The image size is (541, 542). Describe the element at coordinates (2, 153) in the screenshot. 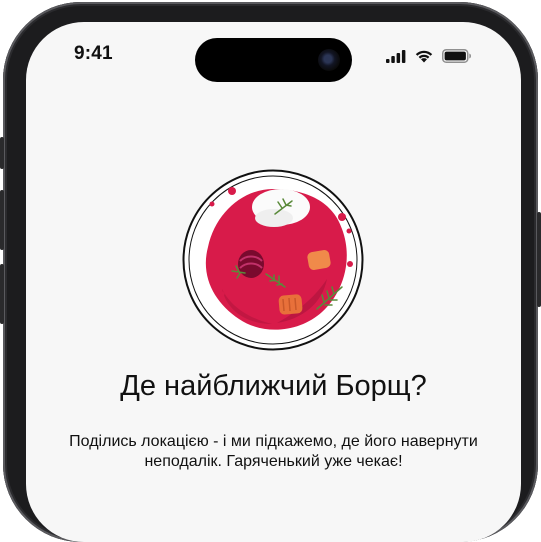

I see `action-button` at that location.